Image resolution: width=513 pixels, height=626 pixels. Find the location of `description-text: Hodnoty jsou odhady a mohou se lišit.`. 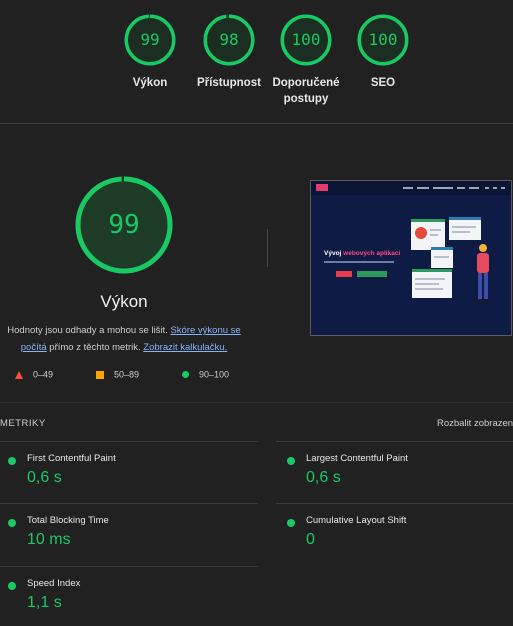

description-text: Hodnoty jsou odhady a mohou se lišit. is located at coordinates (89, 330).